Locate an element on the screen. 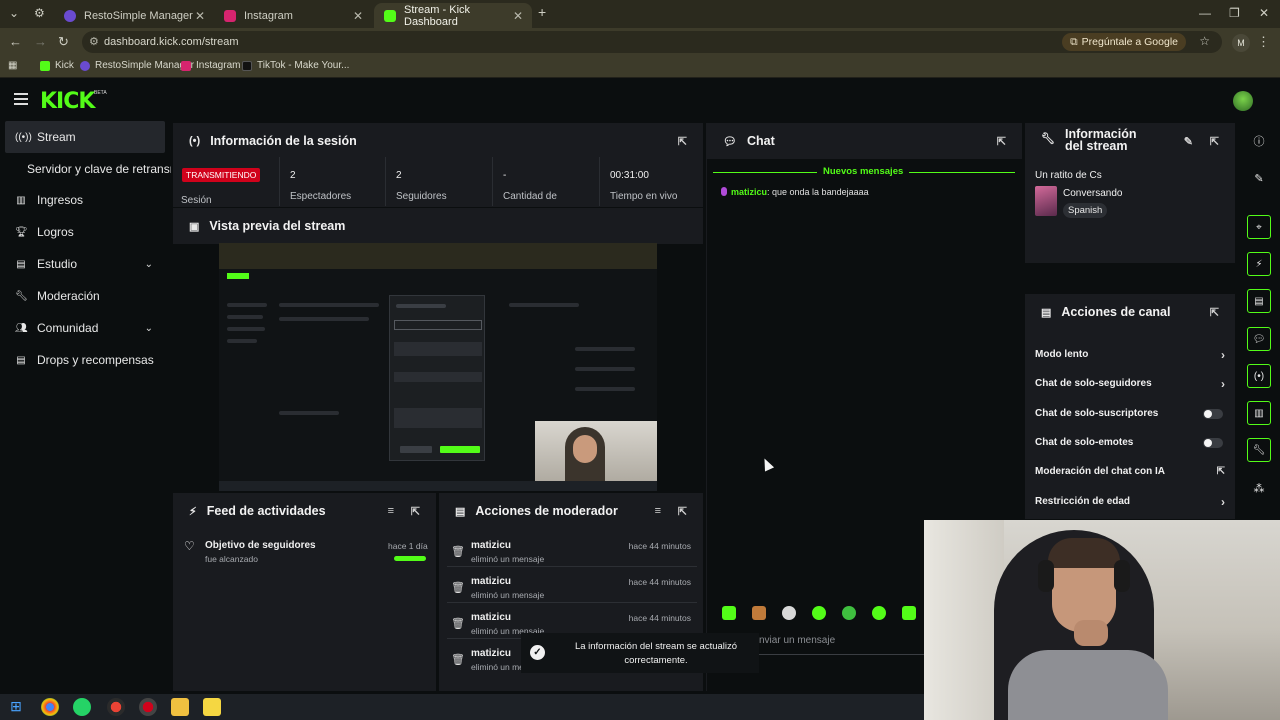 The width and height of the screenshot is (1280, 720). lightning-icon: ⚡︎ is located at coordinates (1259, 264).